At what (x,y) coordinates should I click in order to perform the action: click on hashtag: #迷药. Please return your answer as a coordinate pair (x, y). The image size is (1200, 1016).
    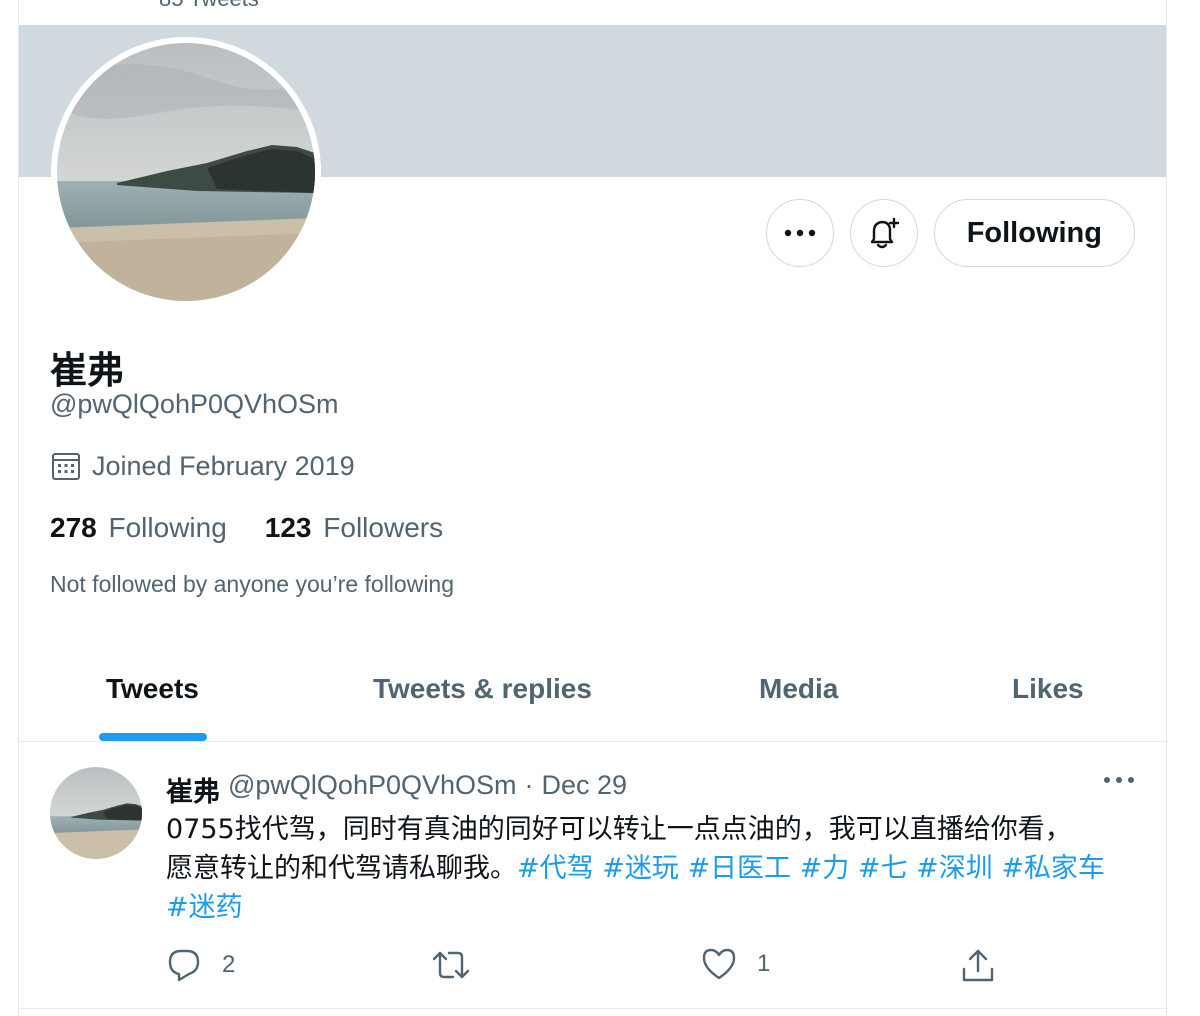
    Looking at the image, I should click on (204, 907).